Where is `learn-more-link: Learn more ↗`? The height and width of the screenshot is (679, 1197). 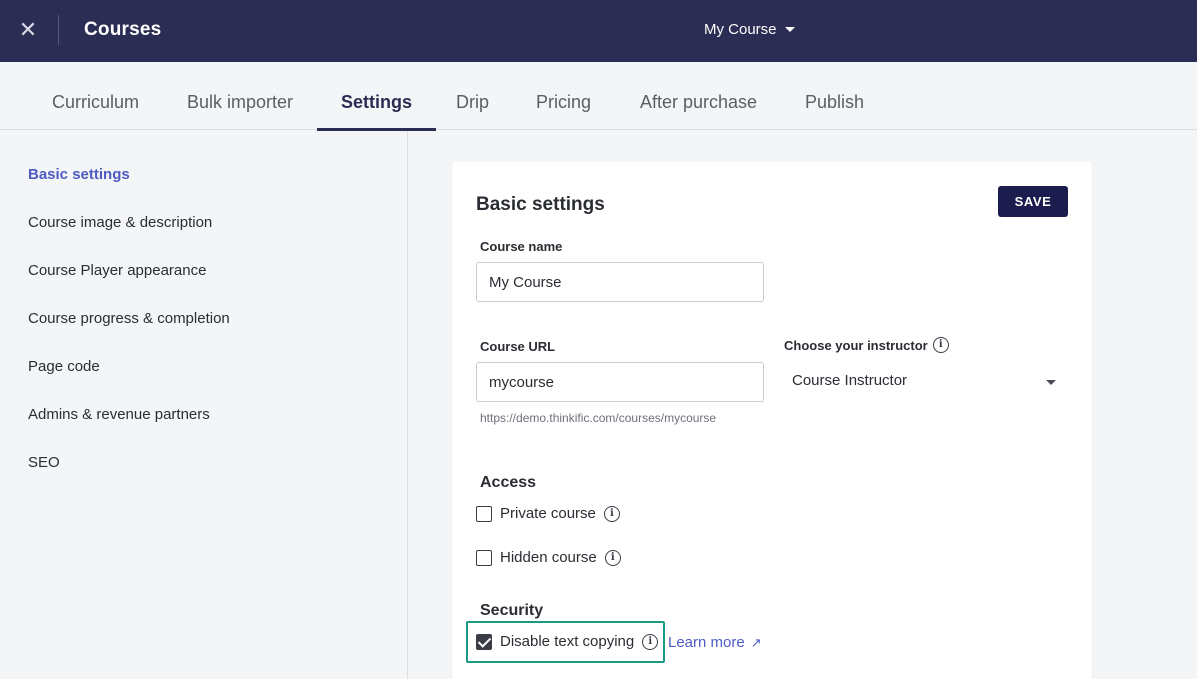 learn-more-link: Learn more ↗ is located at coordinates (715, 642).